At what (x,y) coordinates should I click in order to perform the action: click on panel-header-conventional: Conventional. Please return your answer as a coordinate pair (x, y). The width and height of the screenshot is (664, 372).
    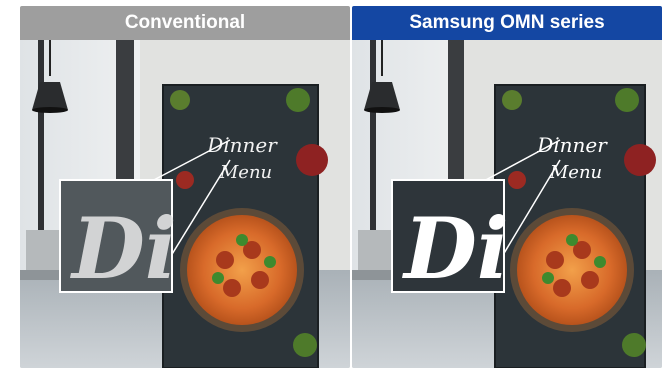
    Looking at the image, I should click on (185, 23).